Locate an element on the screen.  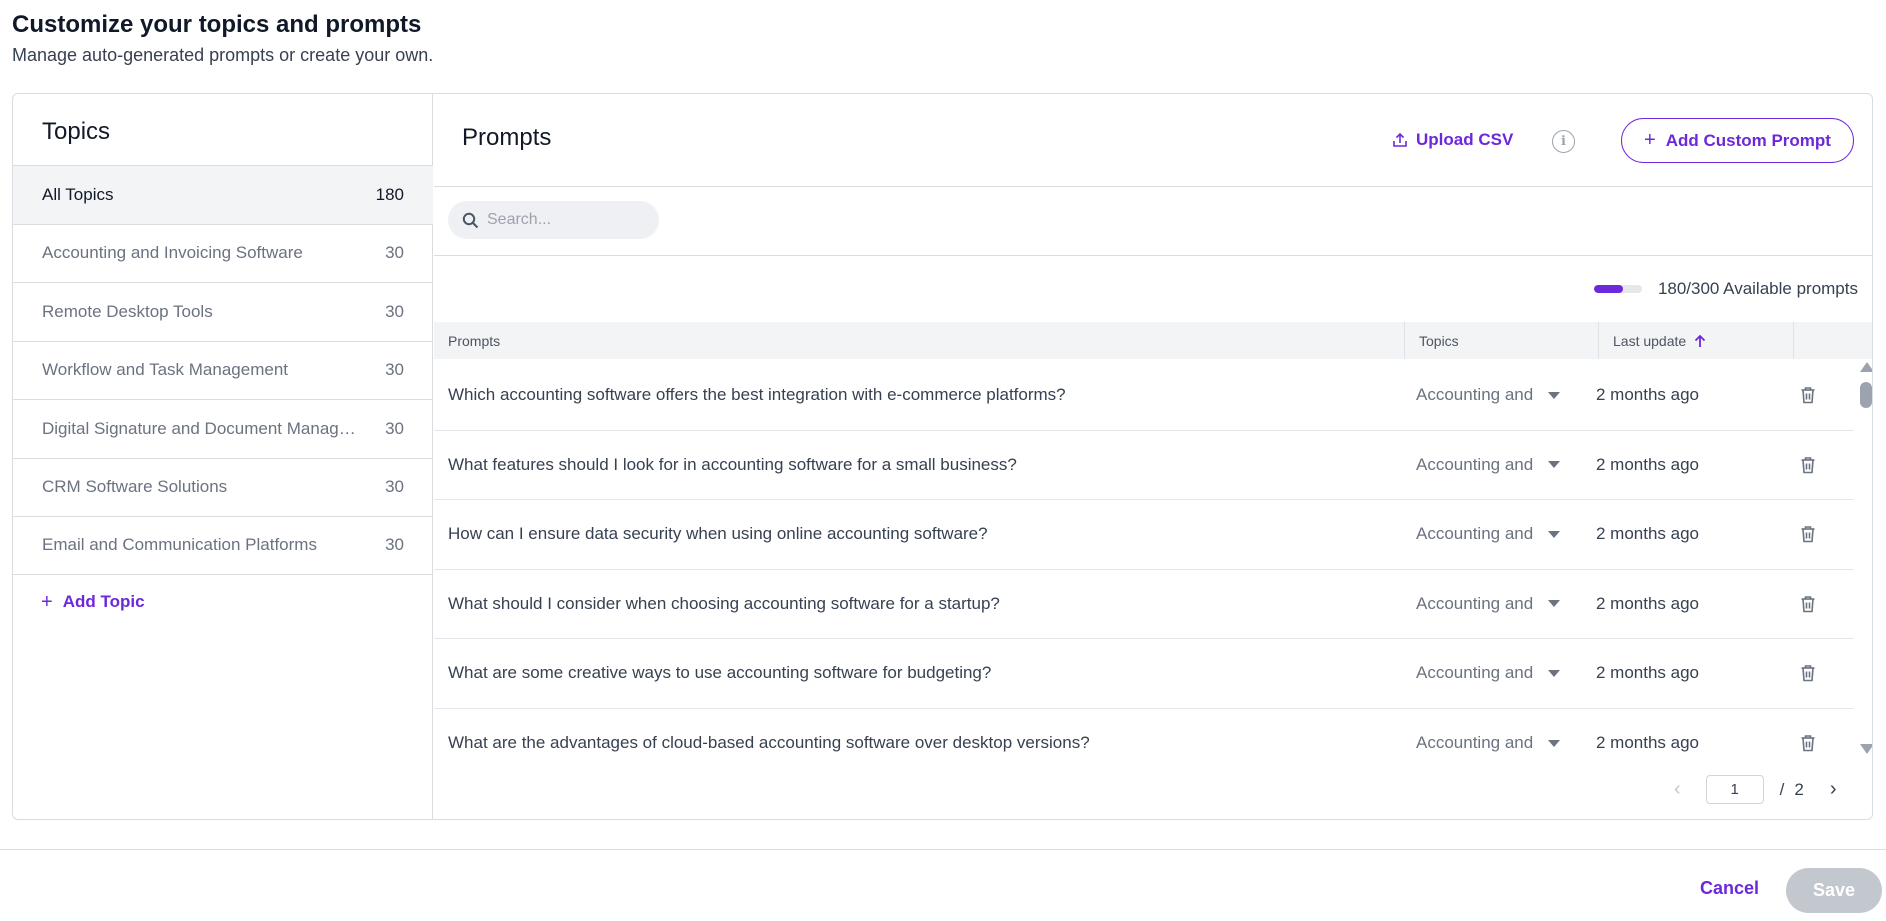
upload-csv-button: Upload CSV is located at coordinates (1452, 140).